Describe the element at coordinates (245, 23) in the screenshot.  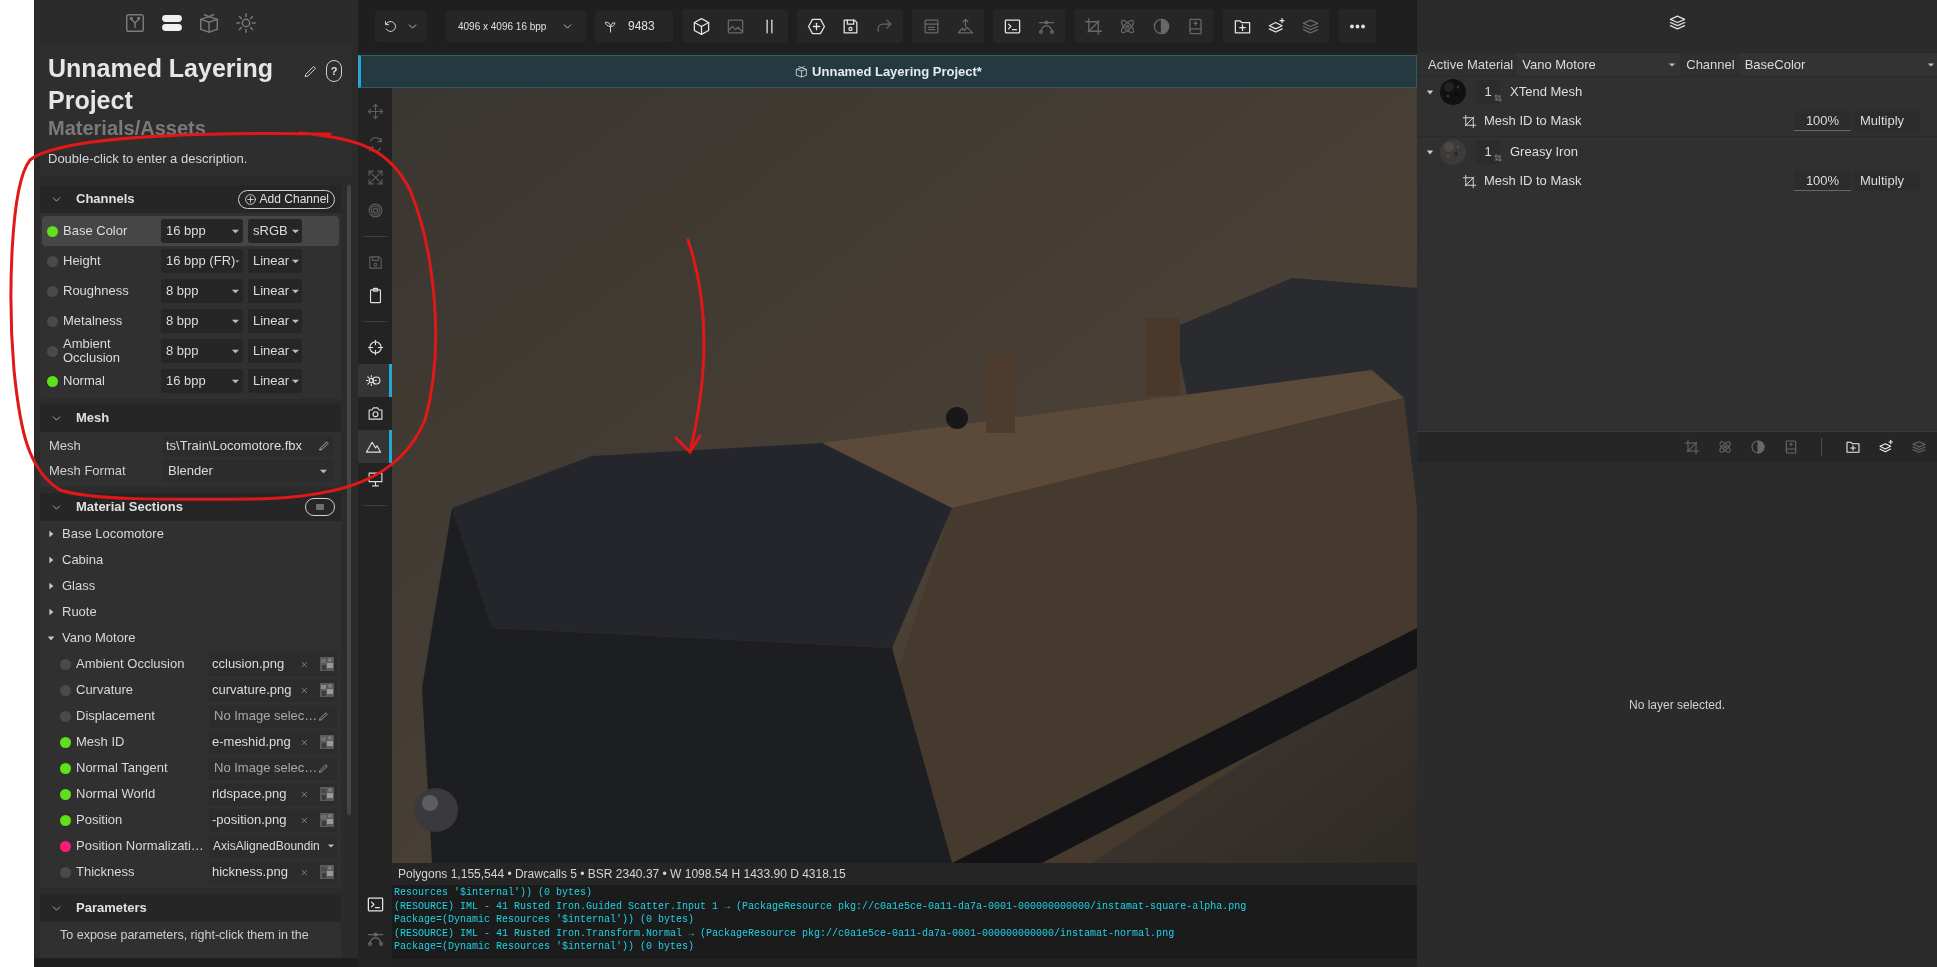
I see `settings-icon` at that location.